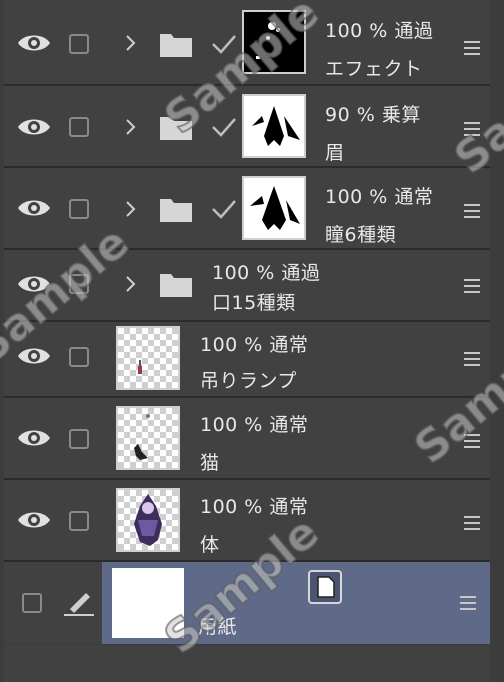  What do you see at coordinates (218, 627) in the screenshot?
I see `layer-name: 用紙` at bounding box center [218, 627].